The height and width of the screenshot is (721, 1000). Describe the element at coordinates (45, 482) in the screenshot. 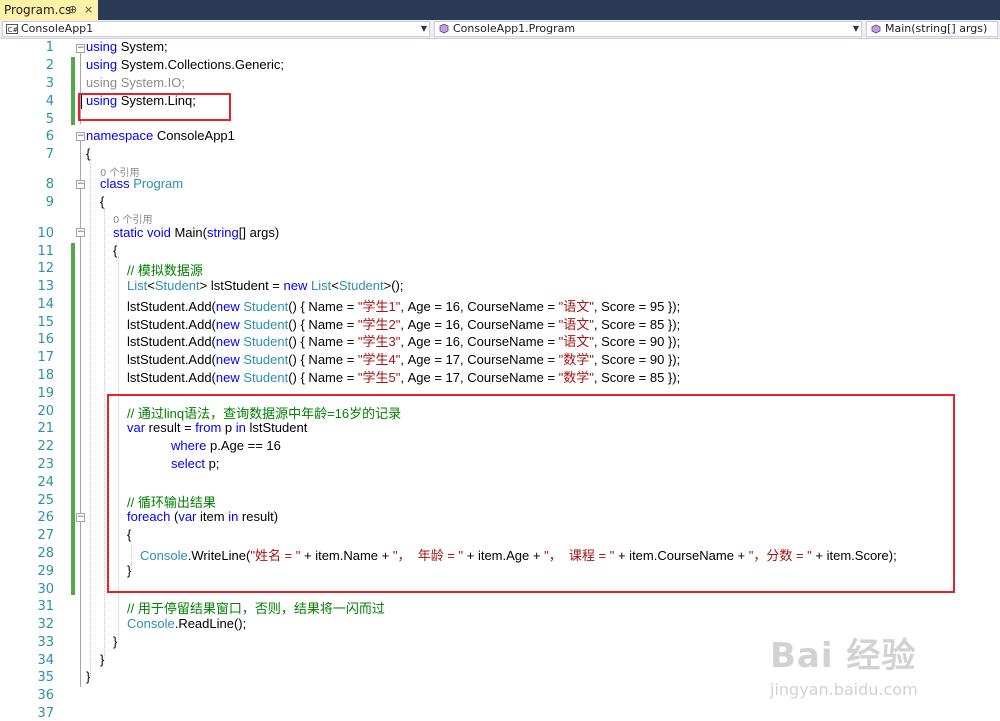

I see `line-number: 24` at that location.